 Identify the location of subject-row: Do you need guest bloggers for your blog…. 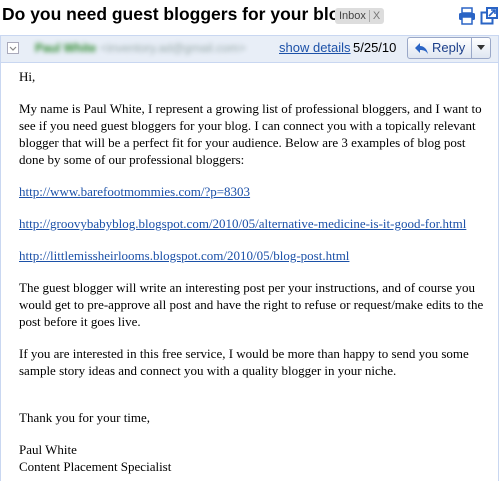
(250, 16).